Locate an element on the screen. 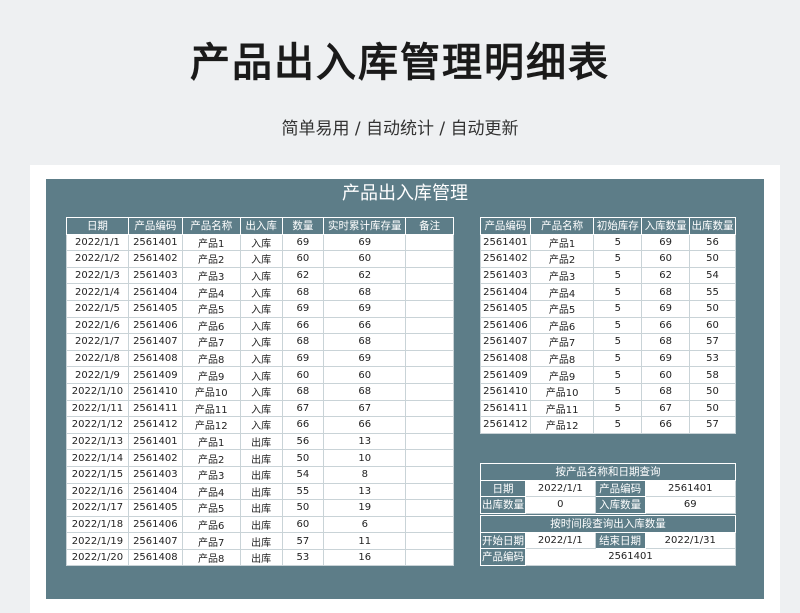  column-header: 日期 is located at coordinates (97, 226).